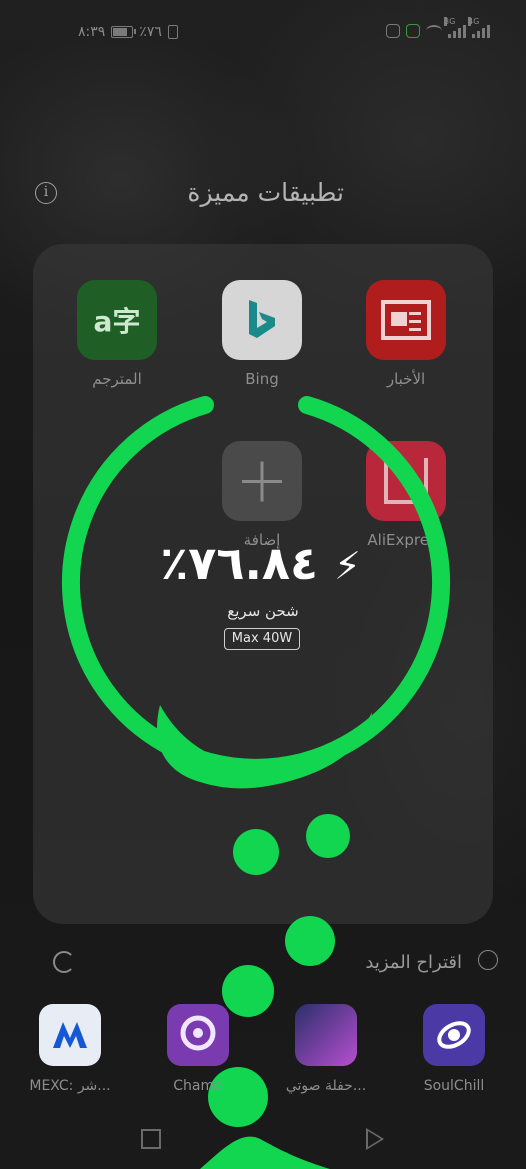  I want to click on app-translator: a字 المترجم, so click(117, 334).